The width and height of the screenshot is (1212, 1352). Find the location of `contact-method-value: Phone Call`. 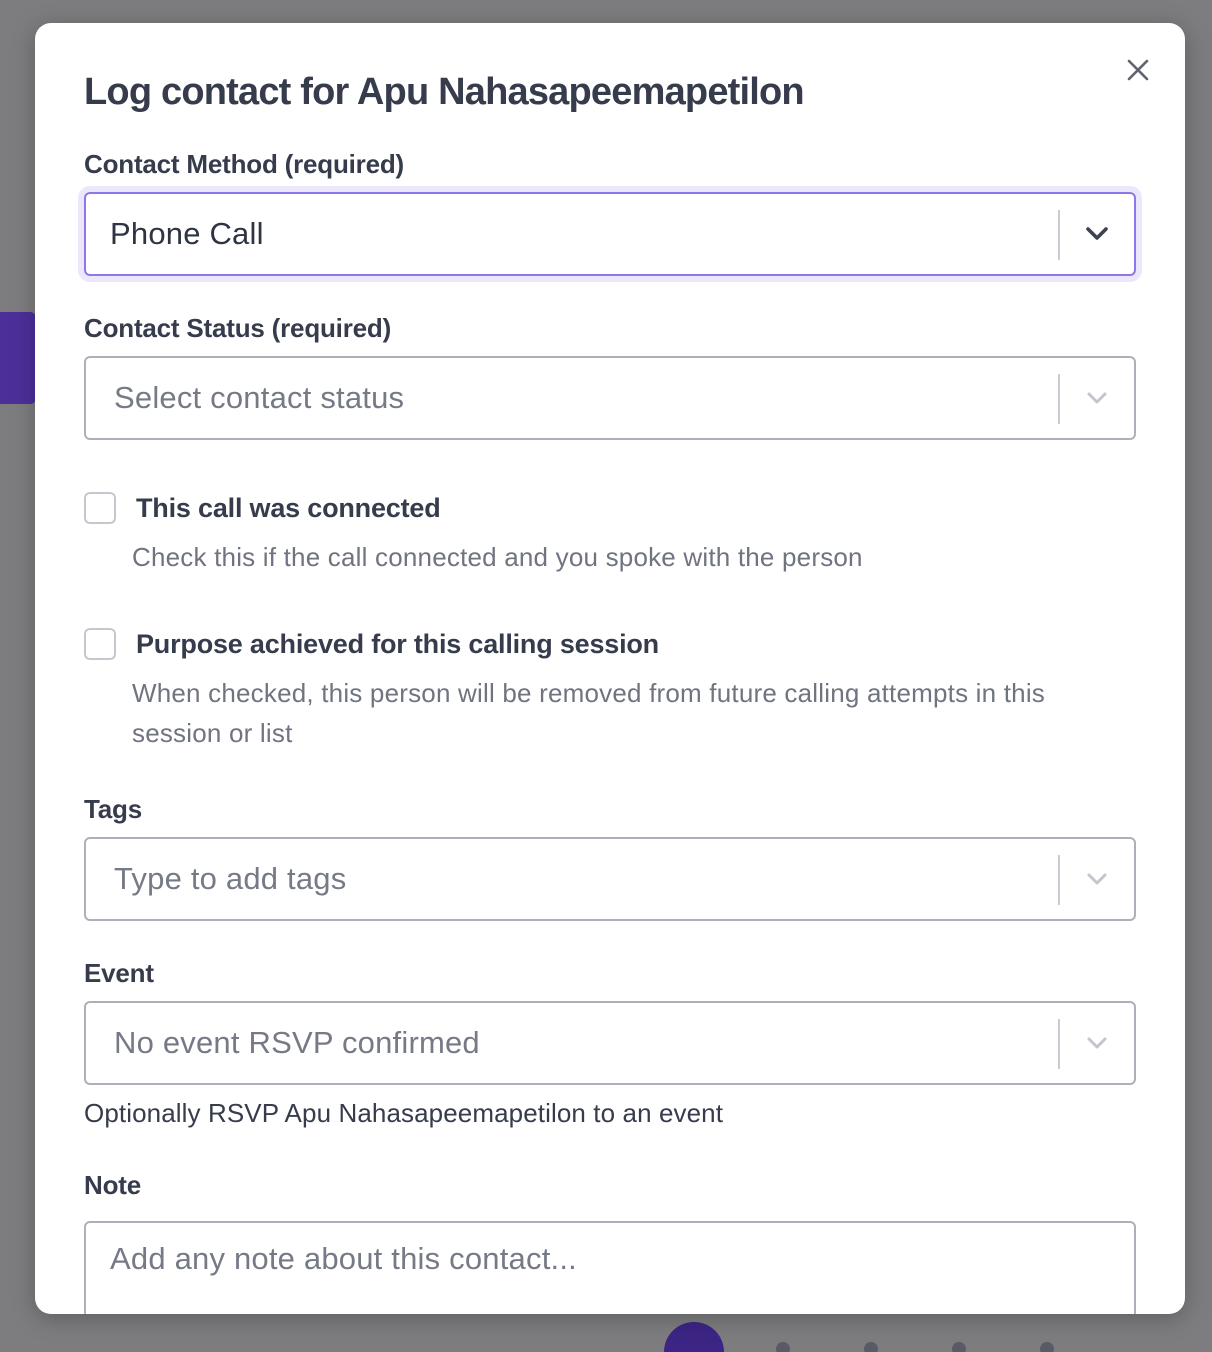

contact-method-value: Phone Call is located at coordinates (187, 233).